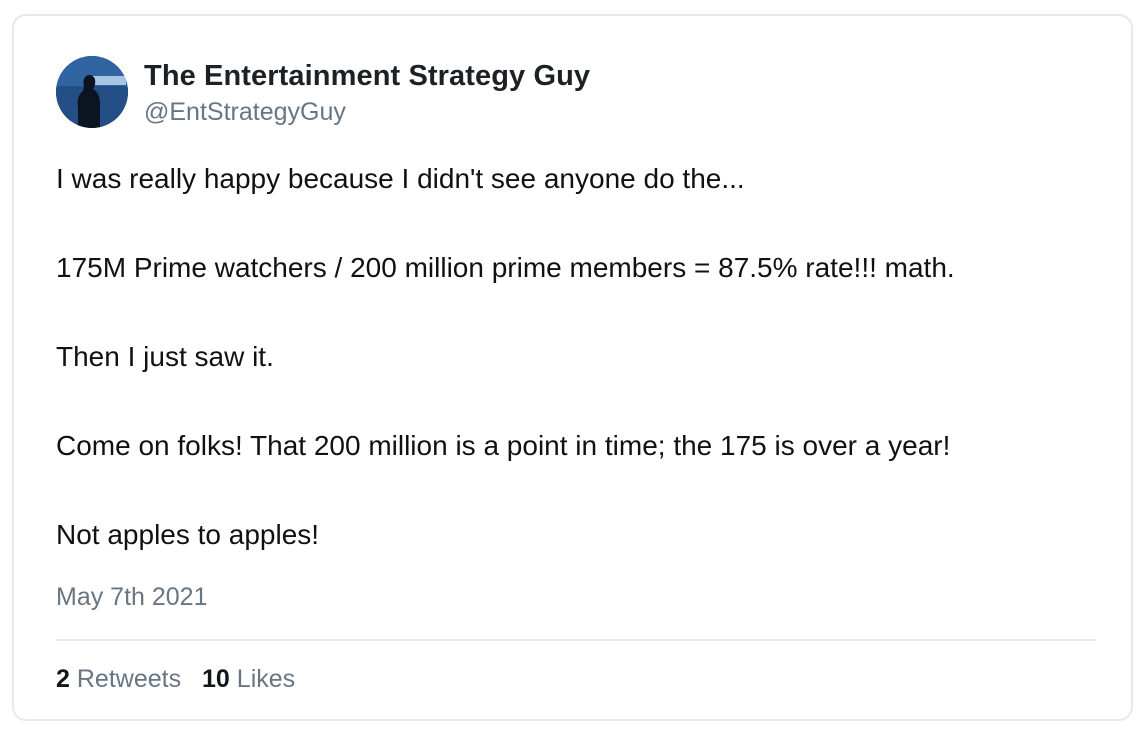 This screenshot has width=1144, height=742. Describe the element at coordinates (63, 679) in the screenshot. I see `retweets-count: 2` at that location.